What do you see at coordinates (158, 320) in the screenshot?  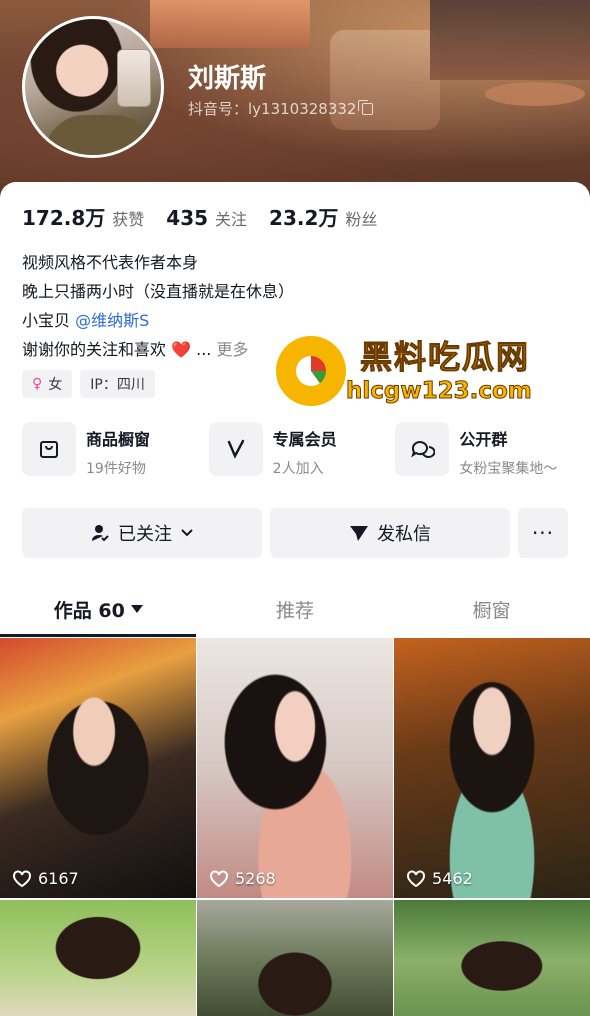 I see `bio-line: 小宝贝 @维纳斯S` at bounding box center [158, 320].